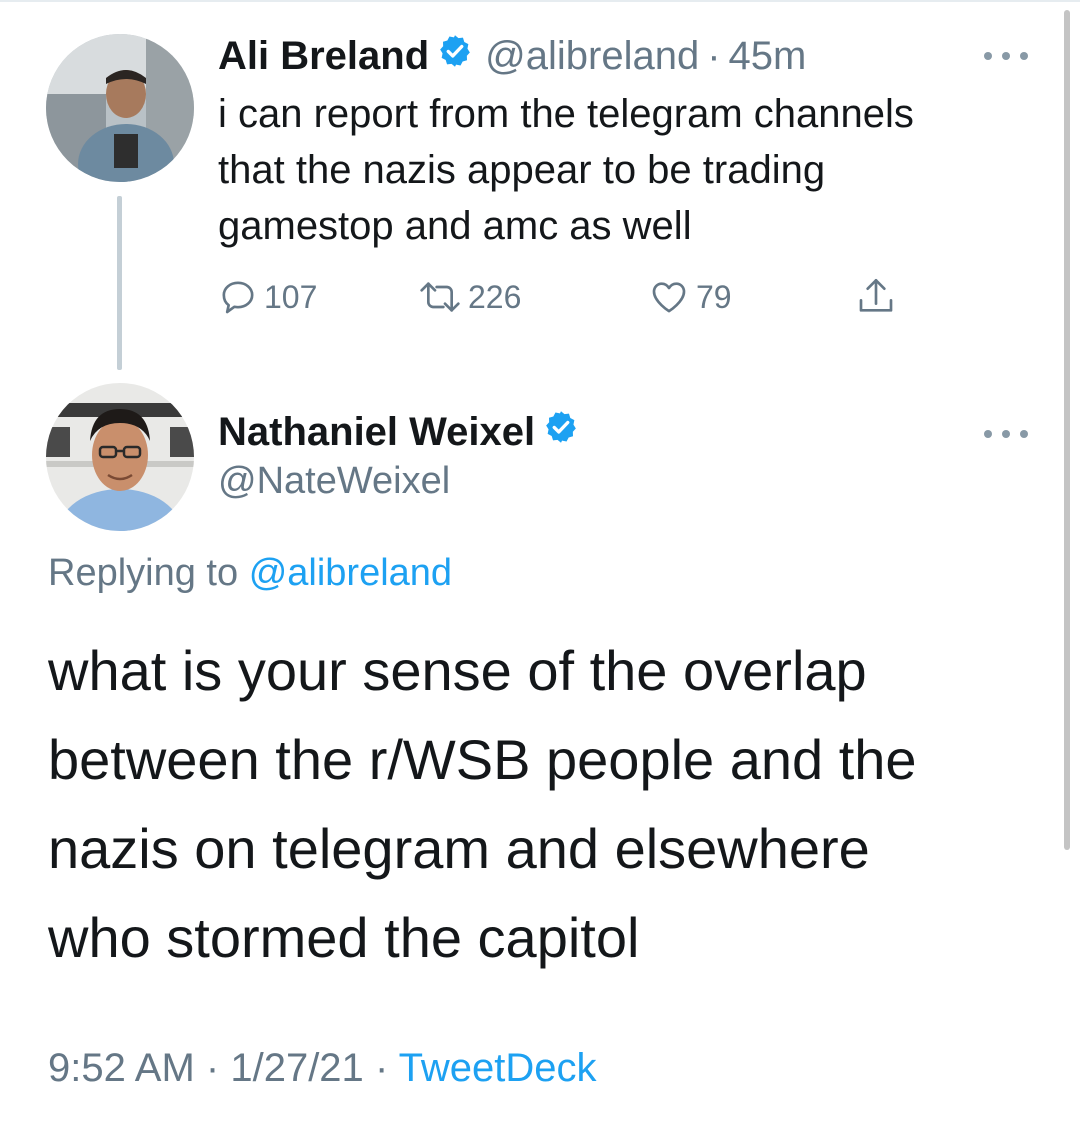  I want to click on heart-icon, so click(669, 297).